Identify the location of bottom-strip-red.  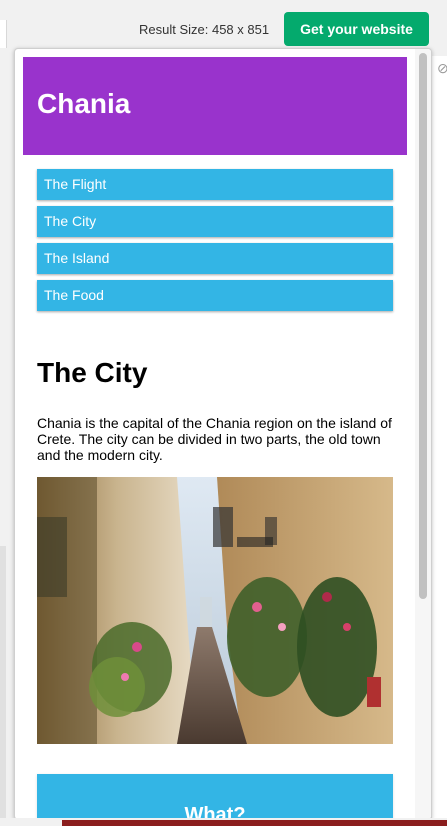
(254, 823).